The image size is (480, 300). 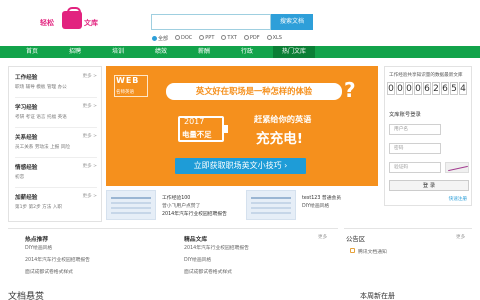 What do you see at coordinates (176, 197) in the screenshot?
I see `card-title: 工作经验100` at bounding box center [176, 197].